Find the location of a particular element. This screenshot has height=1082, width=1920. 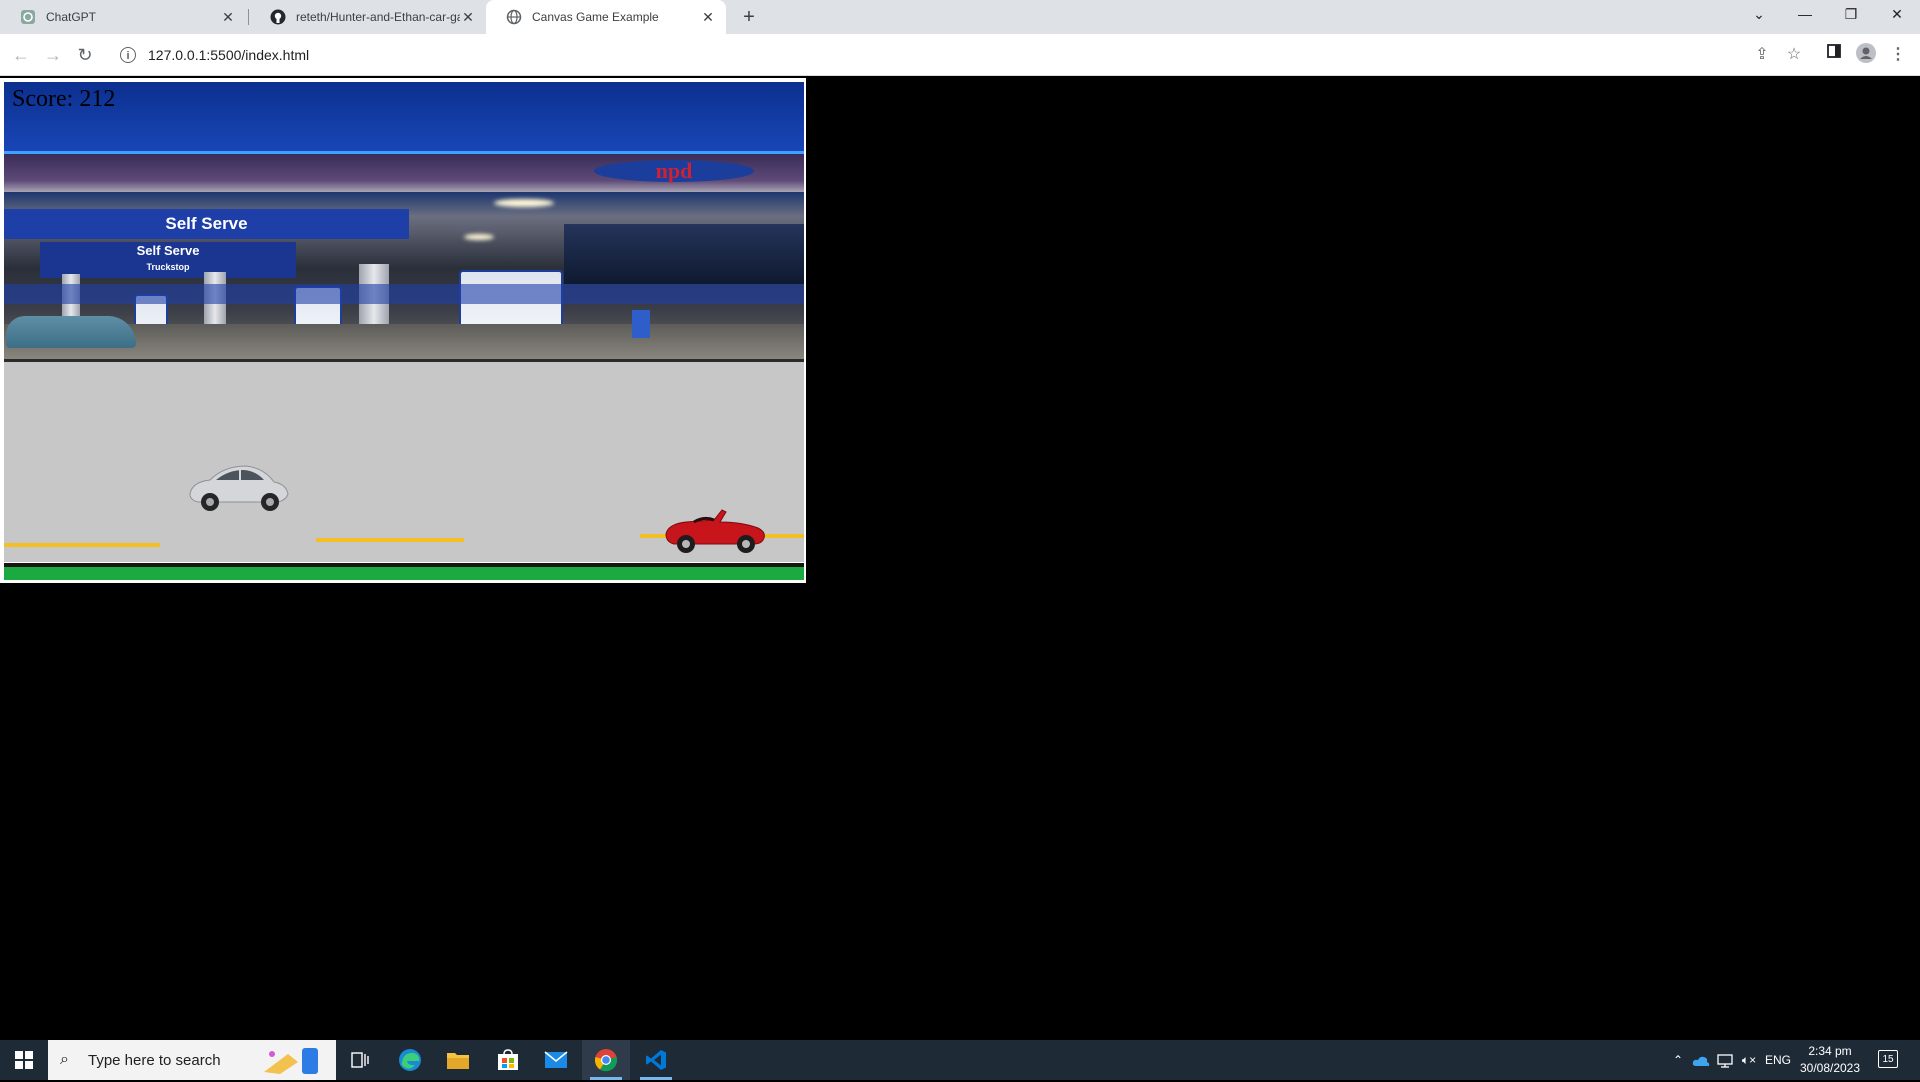

tab-github: reteth/Hunter-and-Ethan-car-gar ✕ is located at coordinates (368, 17).